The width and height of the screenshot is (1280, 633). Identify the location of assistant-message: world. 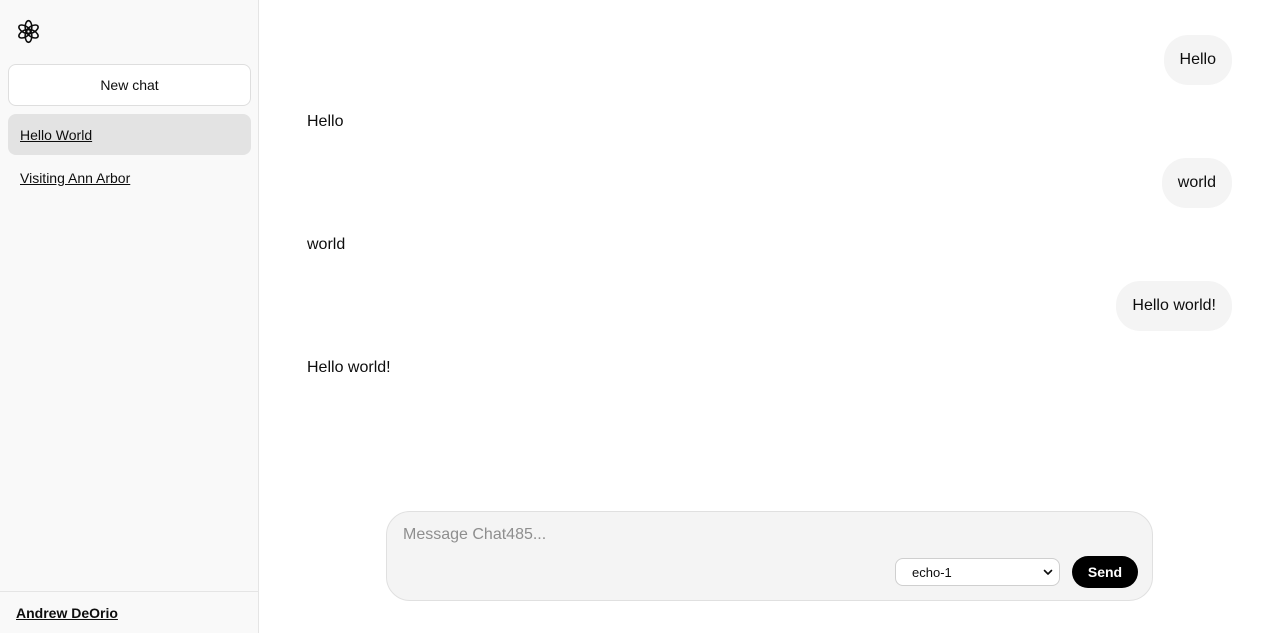
(326, 244).